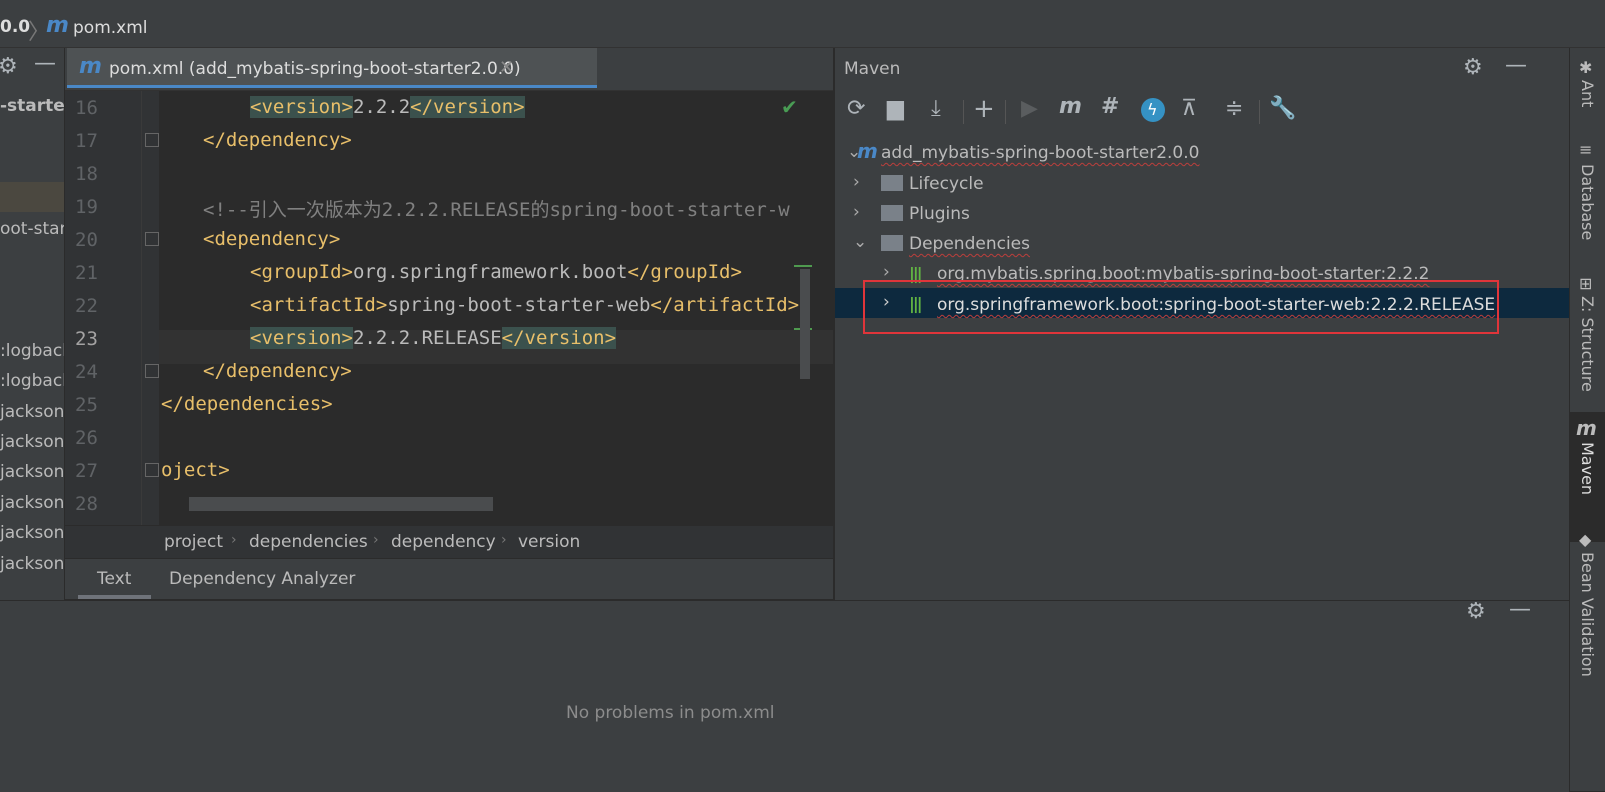 This screenshot has height=792, width=1605. What do you see at coordinates (86, 273) in the screenshot?
I see `line-number: 21` at bounding box center [86, 273].